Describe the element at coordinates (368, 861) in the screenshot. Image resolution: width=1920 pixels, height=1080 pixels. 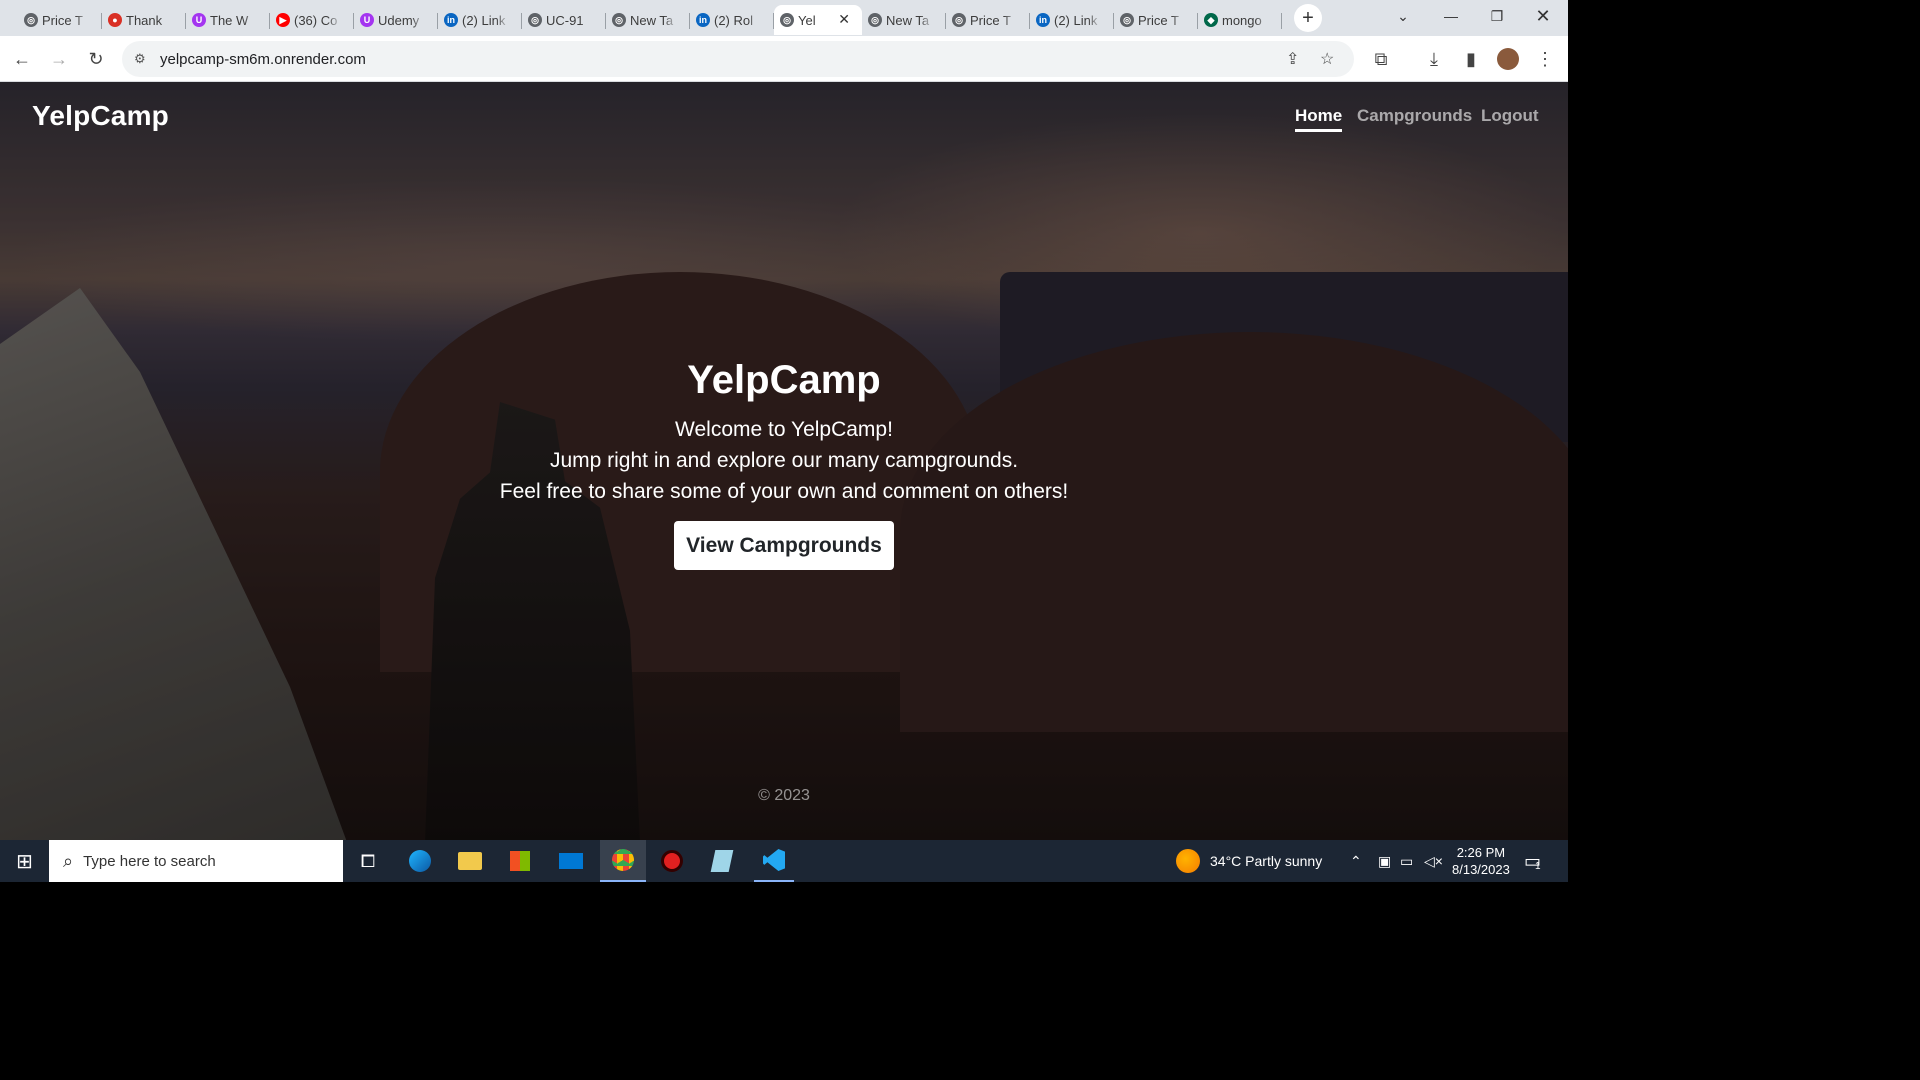
I see `task-view-icon: ⧠` at that location.